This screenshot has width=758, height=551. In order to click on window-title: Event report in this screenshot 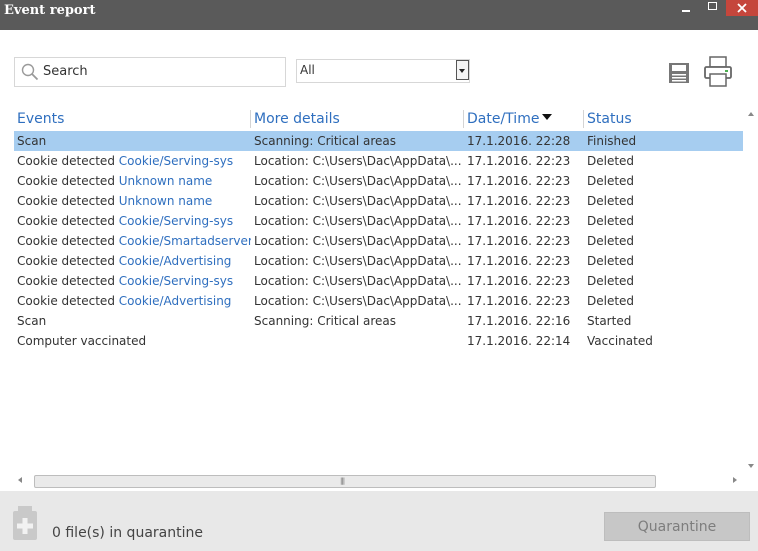, I will do `click(50, 10)`.